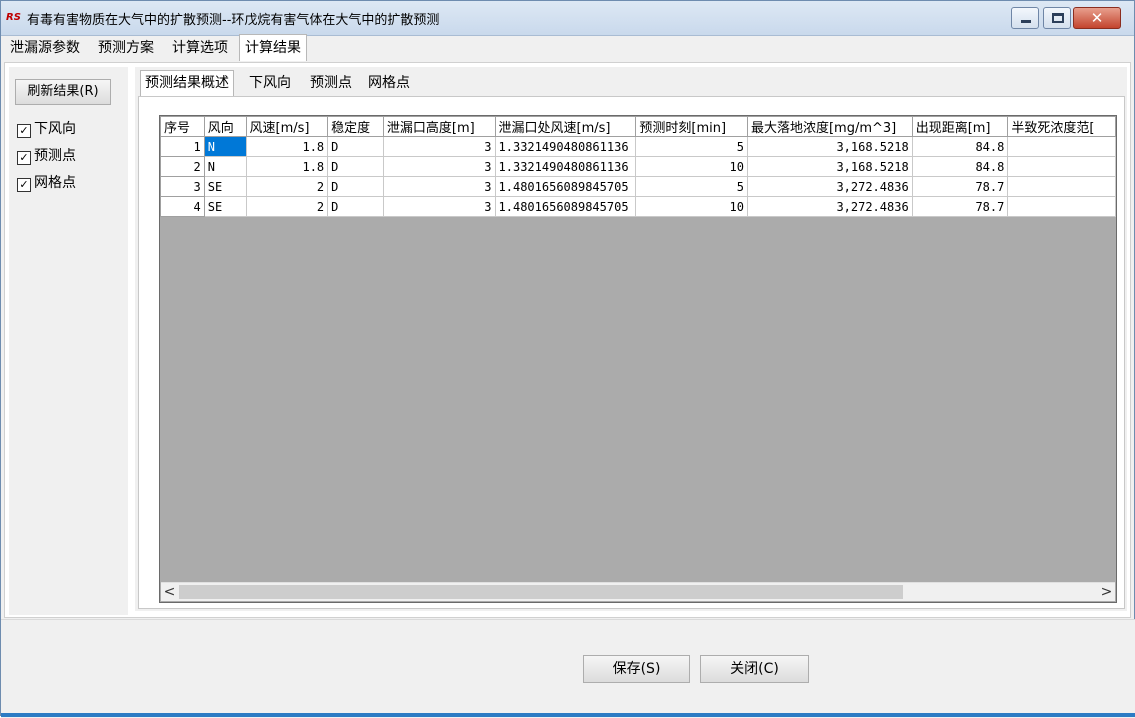 The width and height of the screenshot is (1135, 718). Describe the element at coordinates (567, 18) in the screenshot. I see `title-bar: RS 有毒有害物质在大气中的扩散预测--环戊烷有害气体在大气中的扩散预测 ✕` at that location.